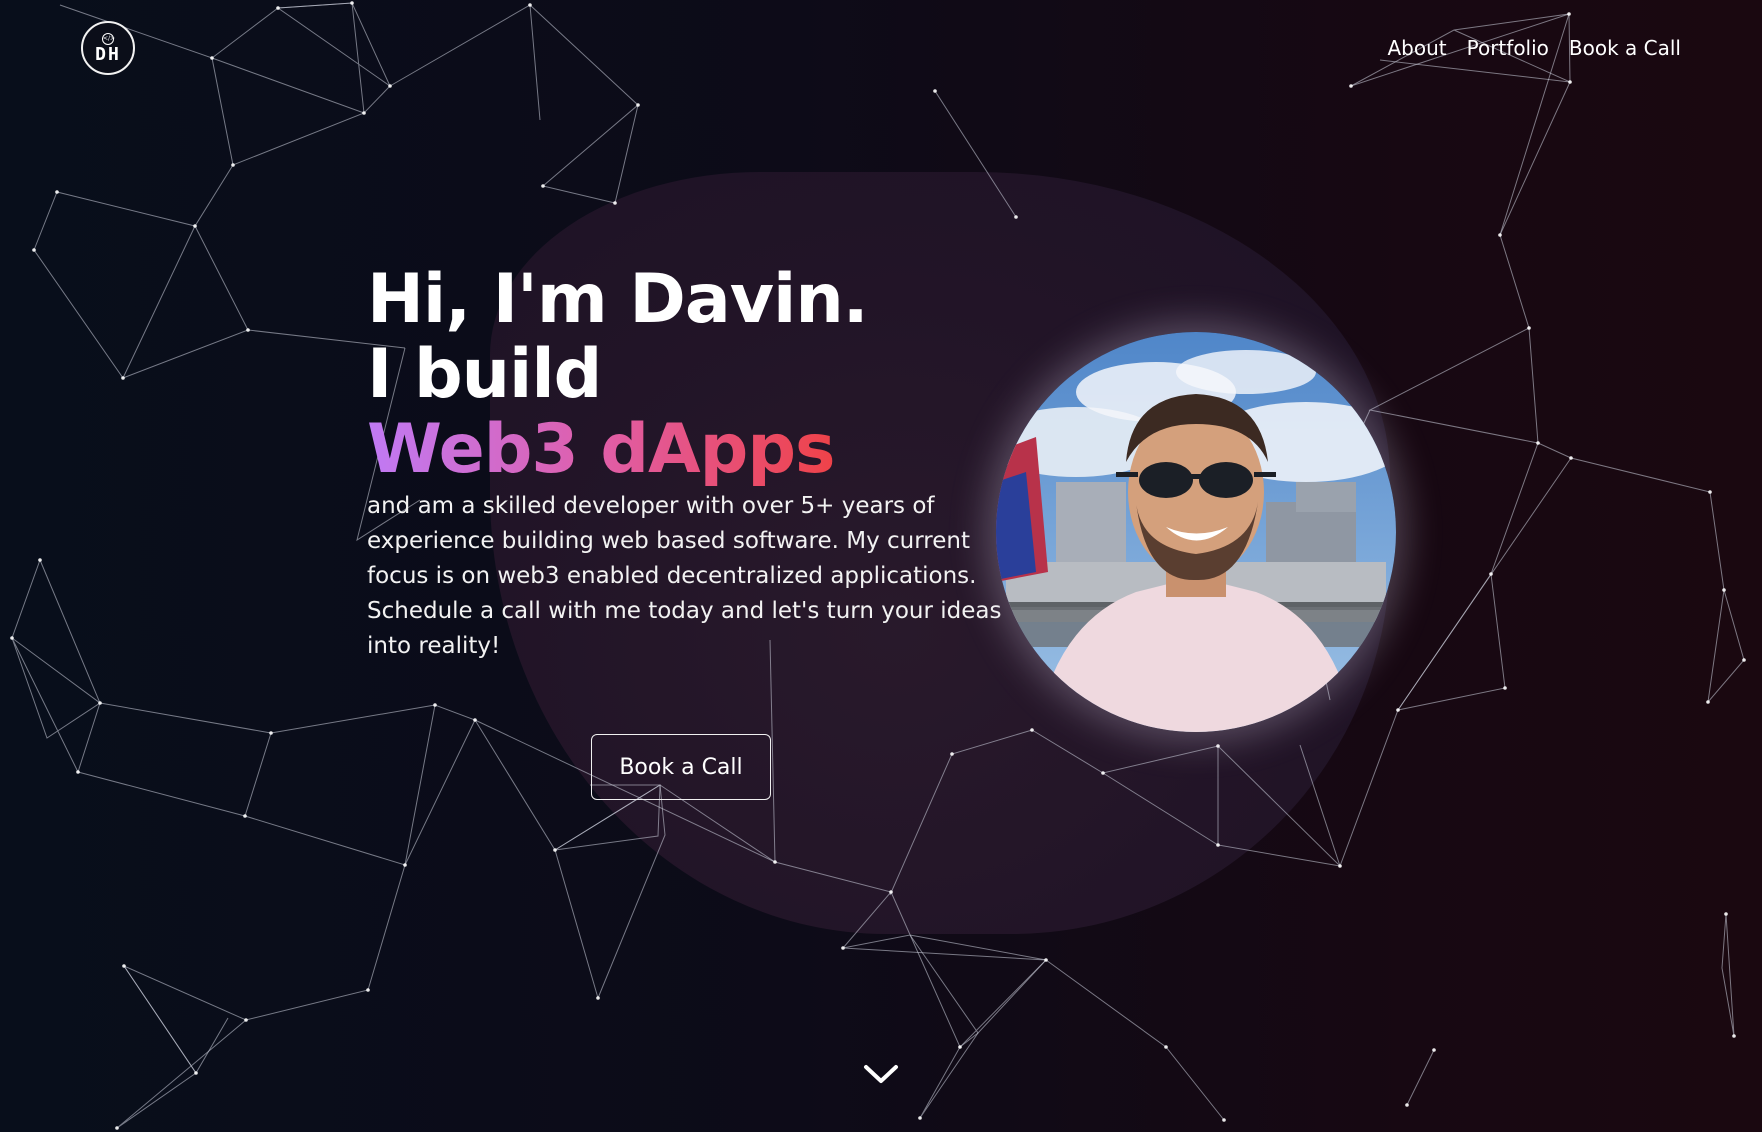 Image resolution: width=1762 pixels, height=1132 pixels. What do you see at coordinates (108, 38) in the screenshot?
I see `code-icon: </>` at bounding box center [108, 38].